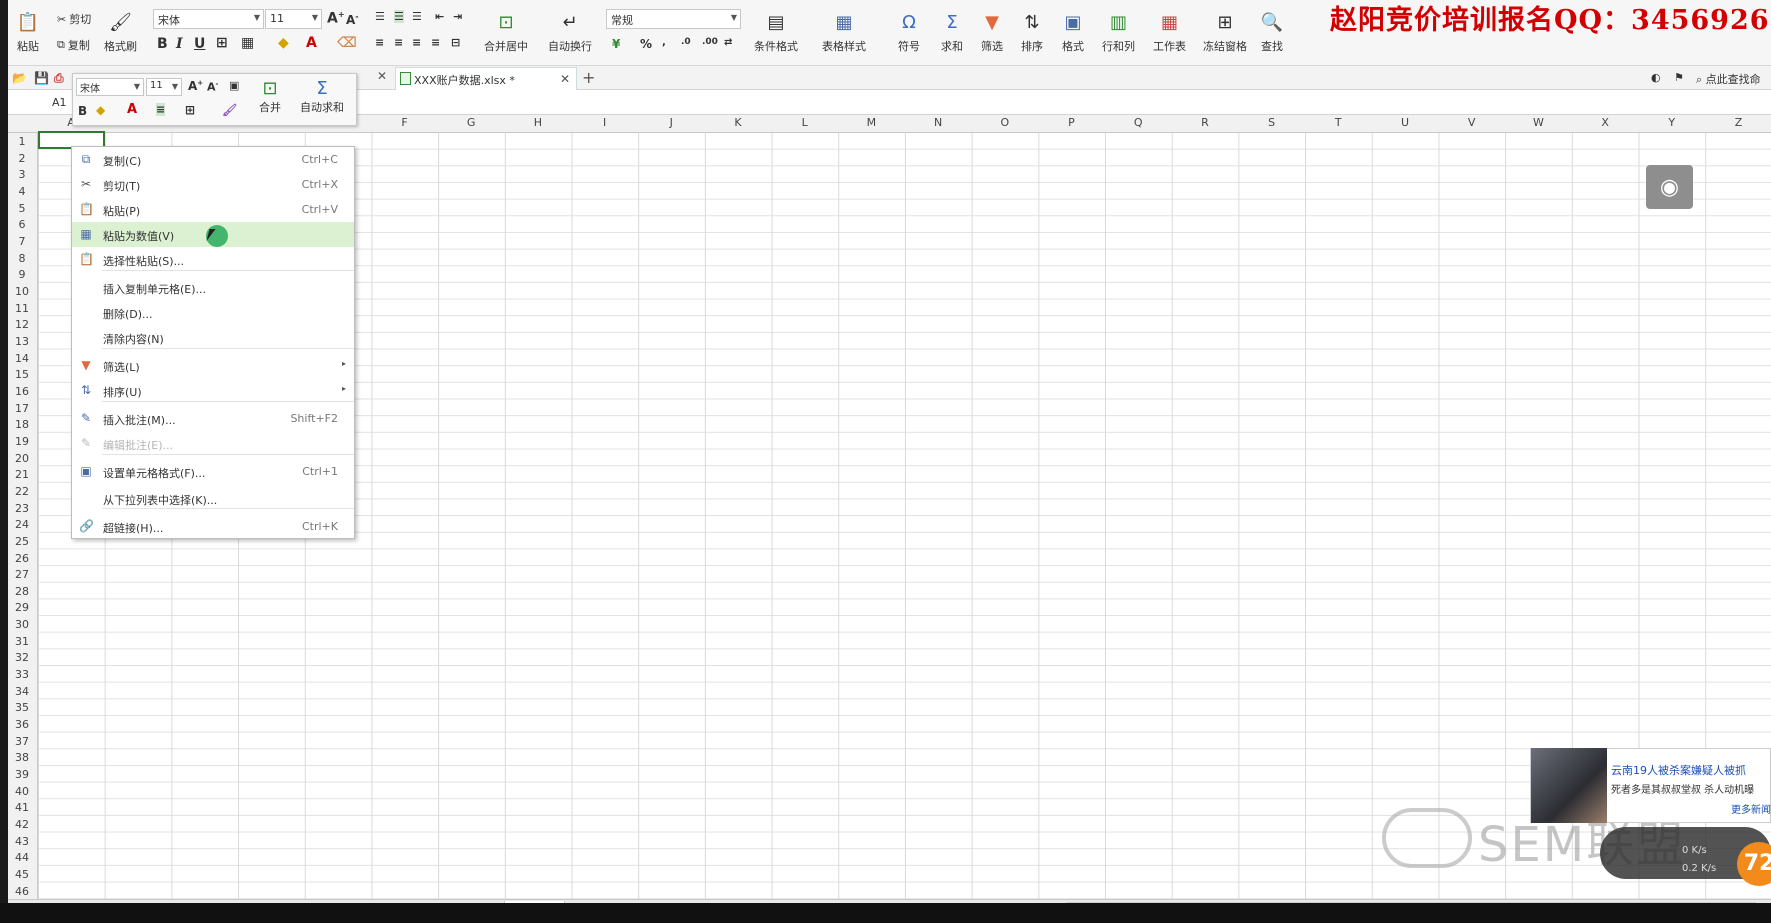 The image size is (1771, 923). I want to click on column-header: I, so click(605, 122).